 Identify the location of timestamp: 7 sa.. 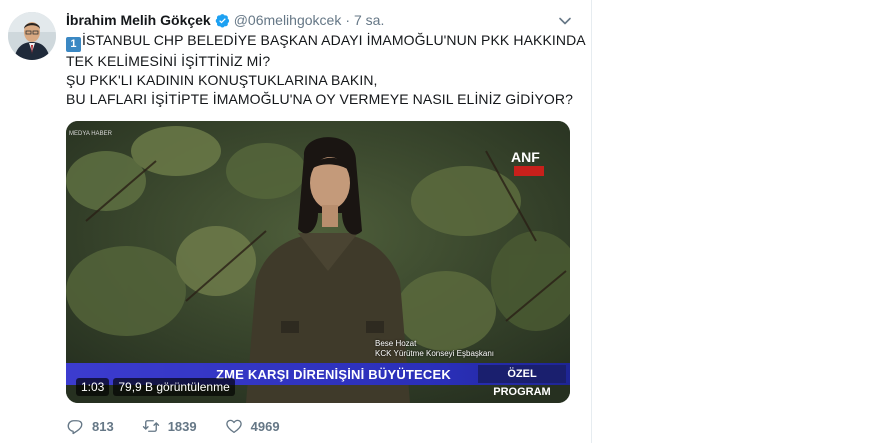
(369, 20).